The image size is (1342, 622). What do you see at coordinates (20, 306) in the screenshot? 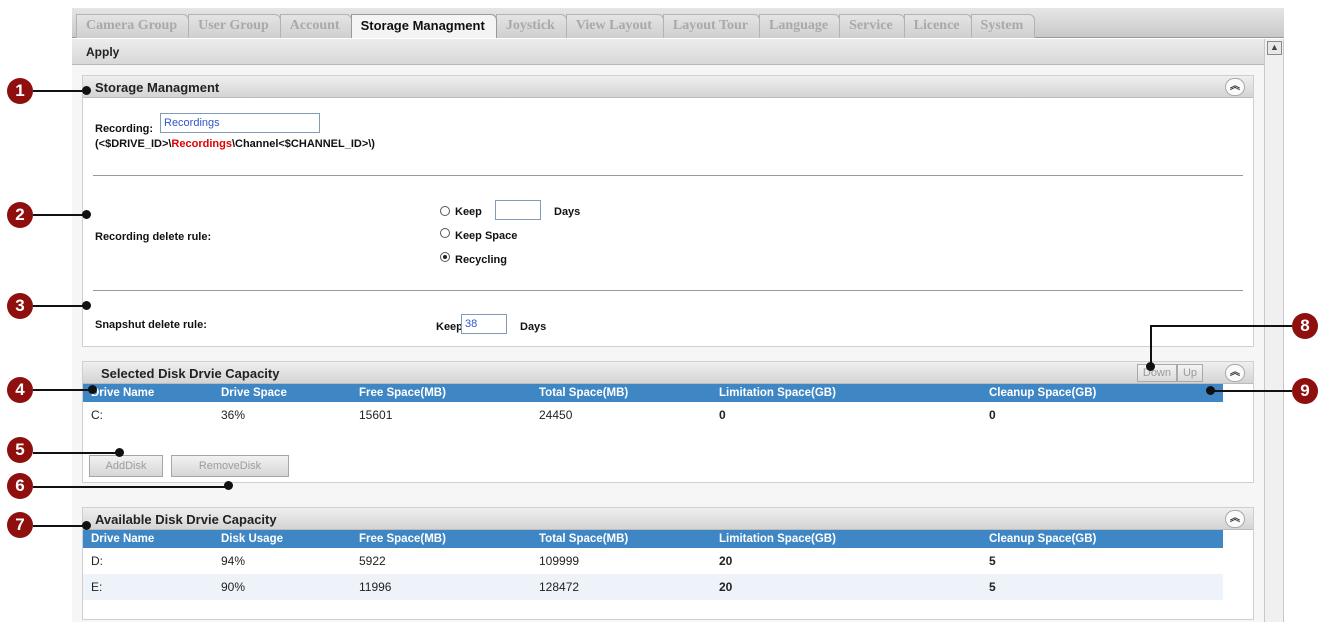
I see `callout-badge: 3` at bounding box center [20, 306].